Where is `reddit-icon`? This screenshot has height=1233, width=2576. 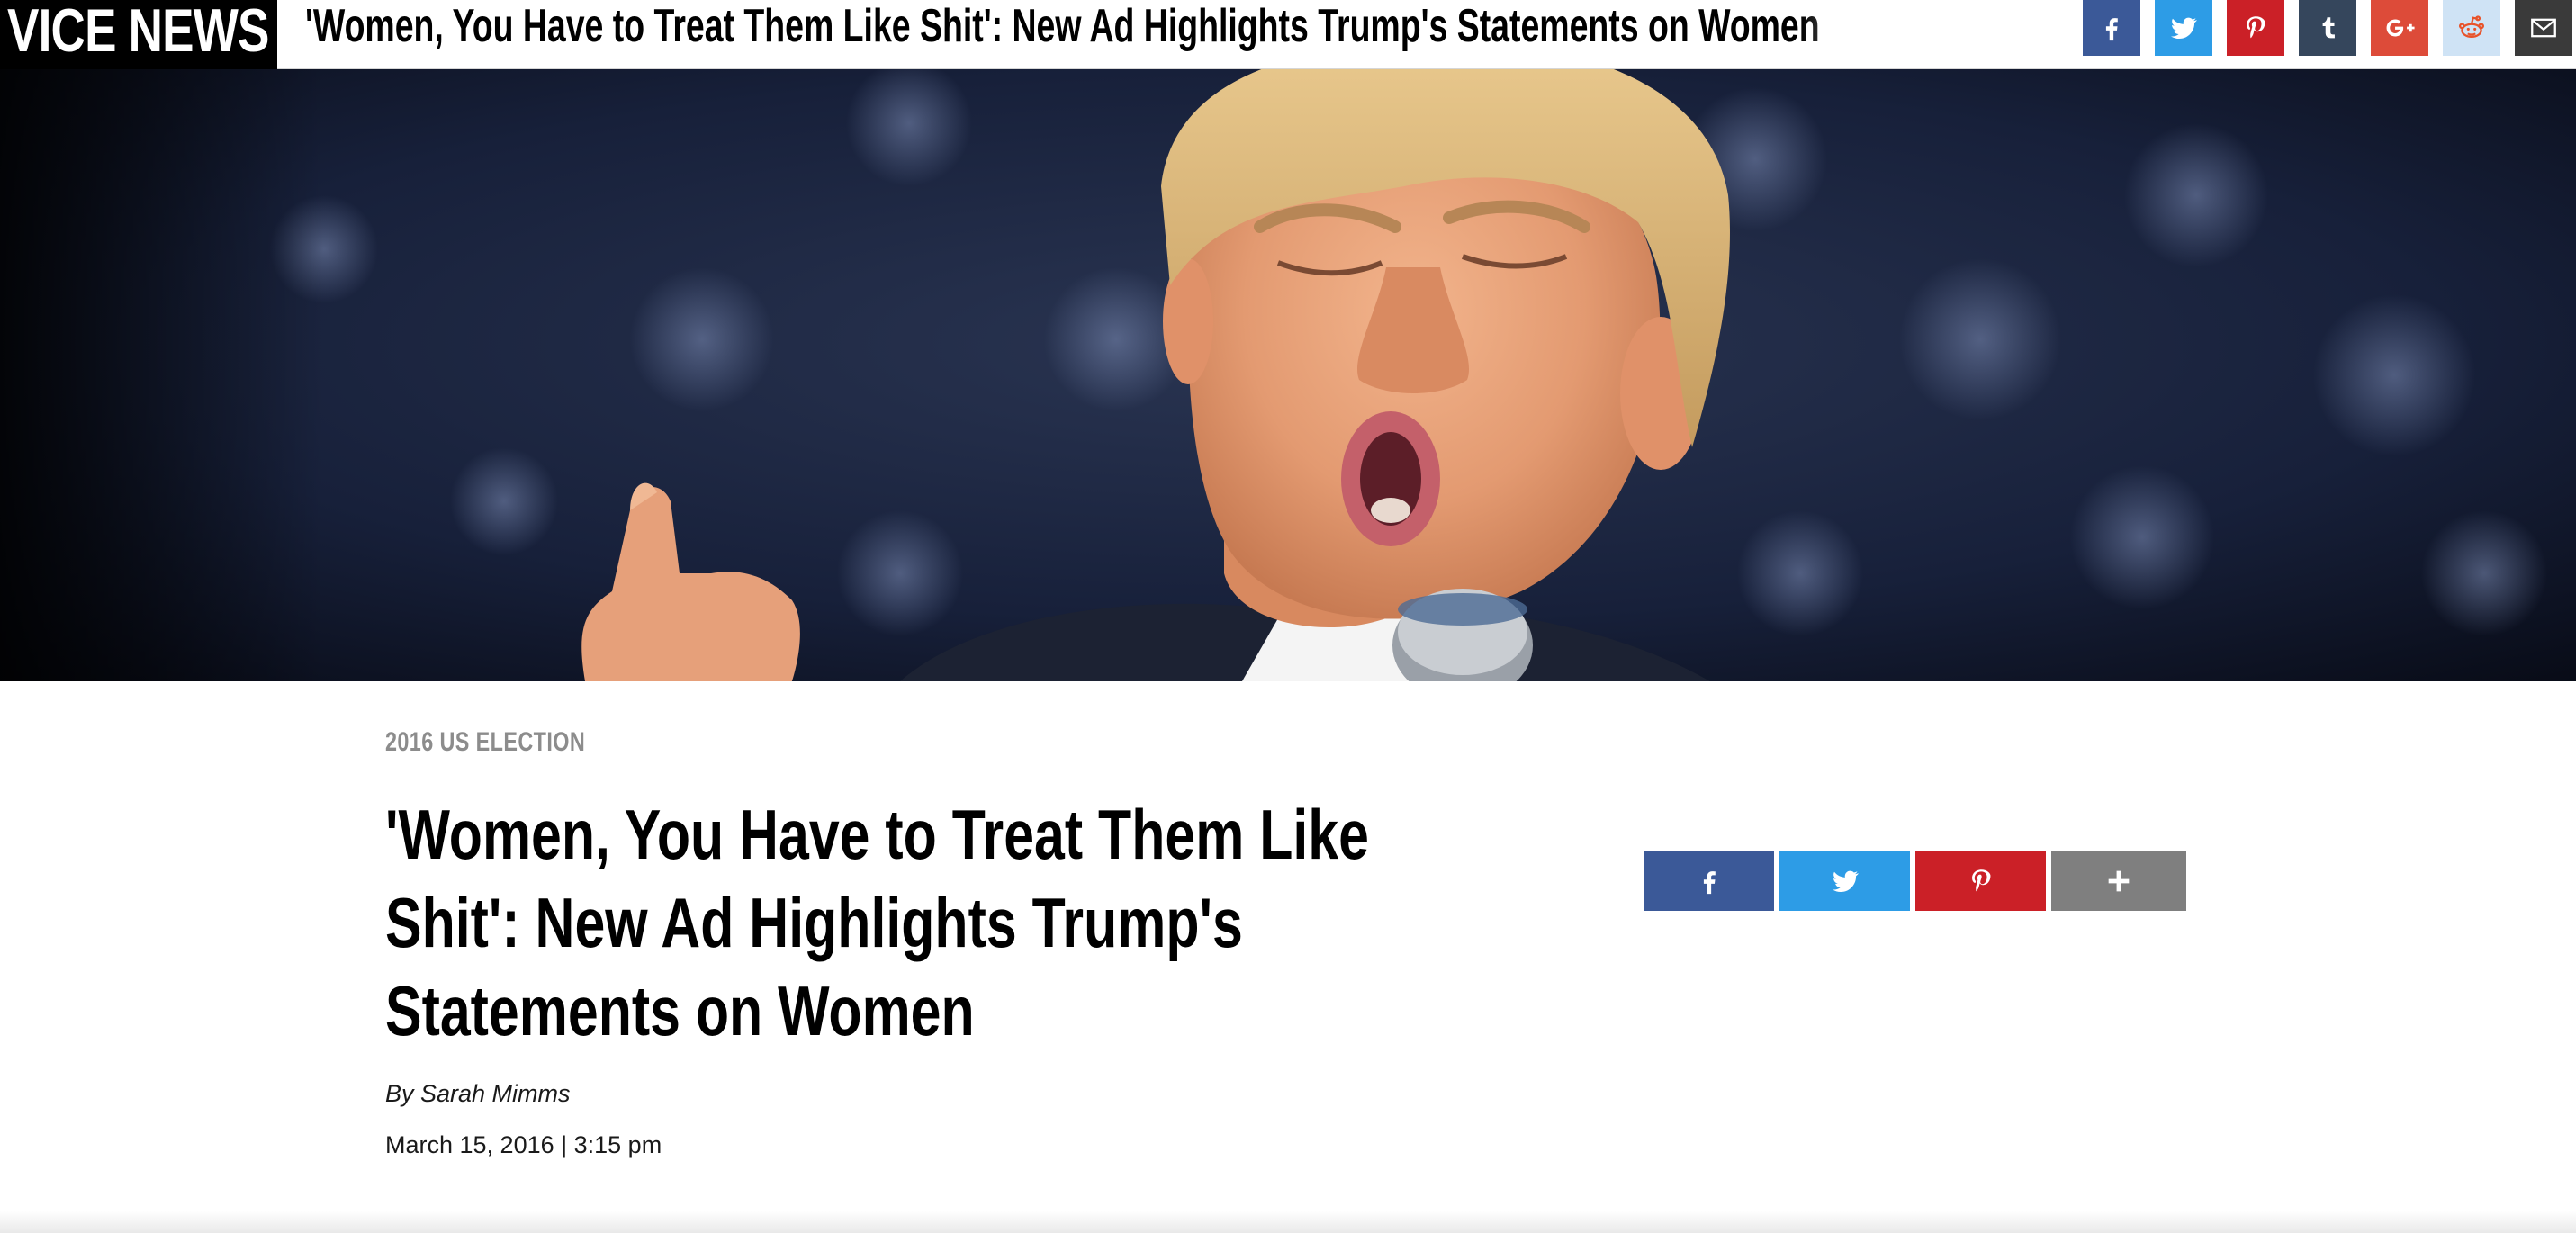
reddit-icon is located at coordinates (2471, 27).